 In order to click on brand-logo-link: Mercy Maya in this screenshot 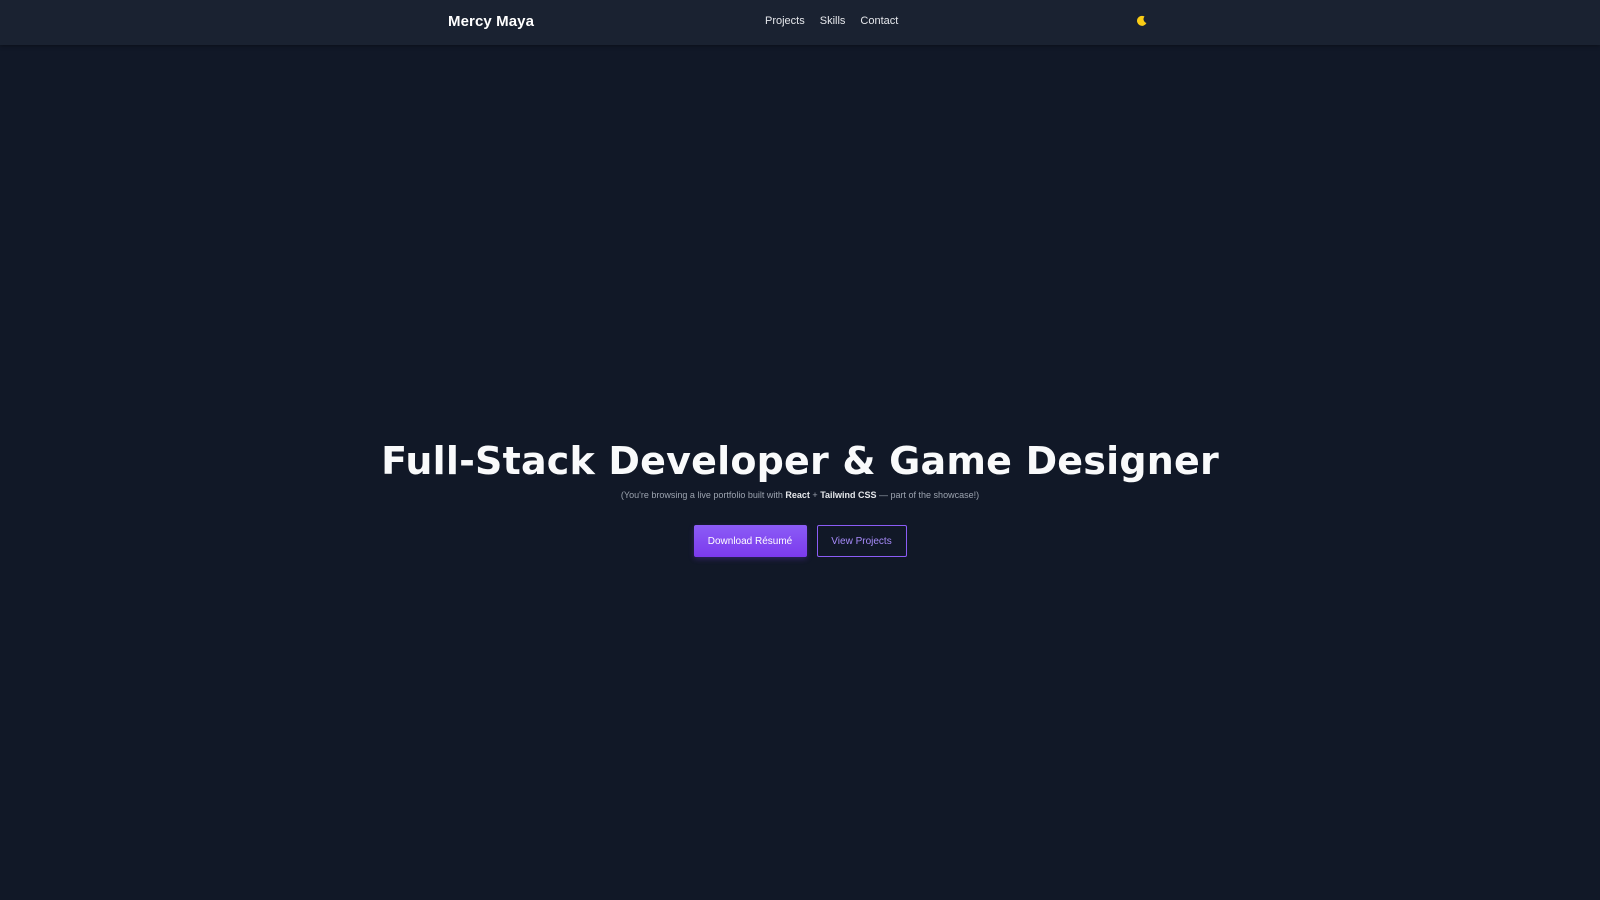, I will do `click(491, 21)`.